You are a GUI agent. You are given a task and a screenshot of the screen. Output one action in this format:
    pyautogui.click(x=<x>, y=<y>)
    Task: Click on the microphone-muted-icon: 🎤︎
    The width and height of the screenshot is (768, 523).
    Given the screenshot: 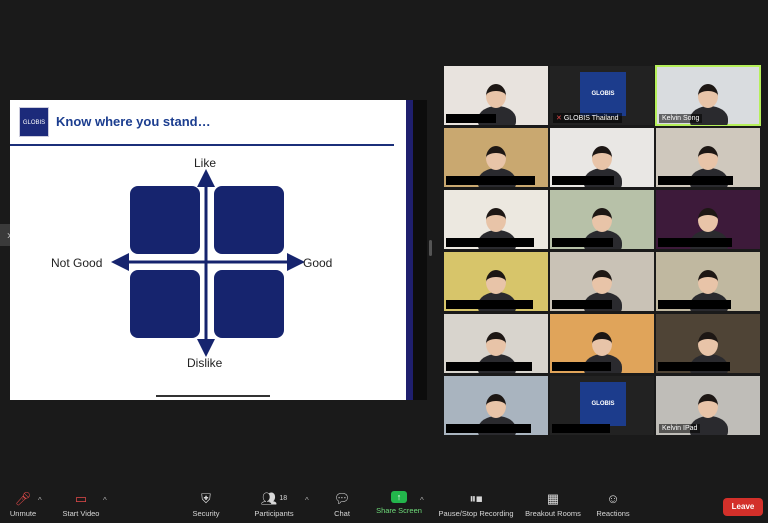 What is the action you would take?
    pyautogui.click(x=23, y=498)
    